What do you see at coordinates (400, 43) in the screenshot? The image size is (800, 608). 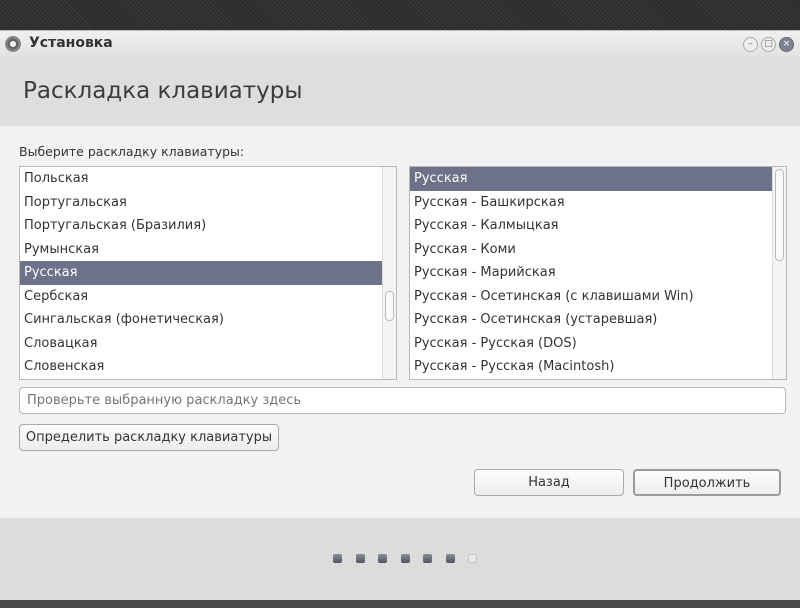 I see `window-titlebar: Установка – □ ×` at bounding box center [400, 43].